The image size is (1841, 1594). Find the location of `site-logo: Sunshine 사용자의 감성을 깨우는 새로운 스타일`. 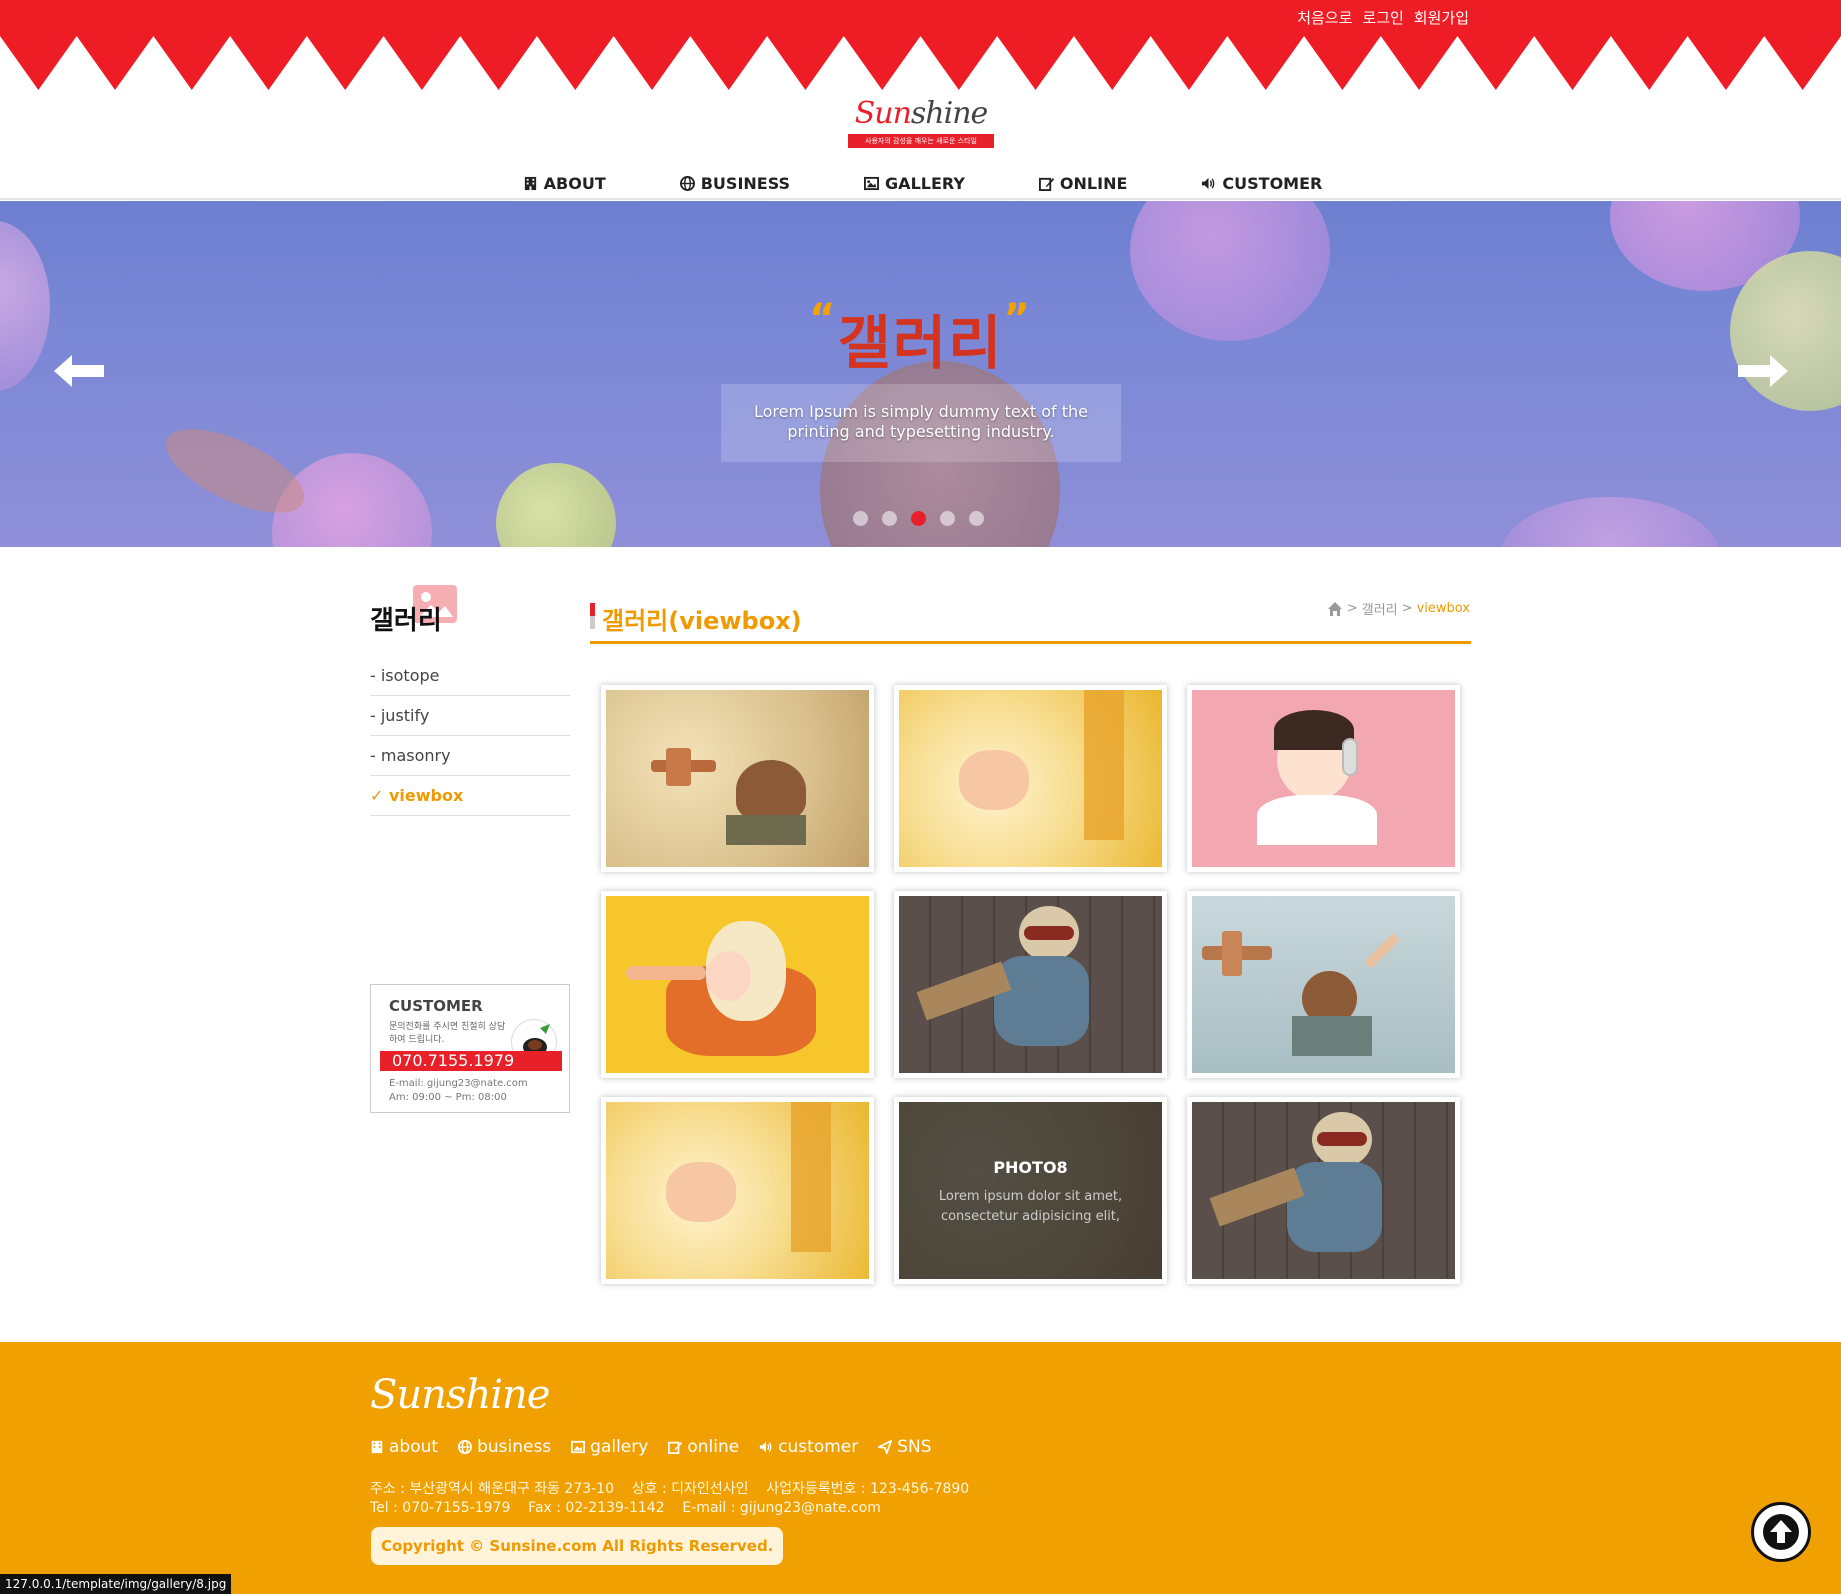

site-logo: Sunshine 사용자의 감성을 깨우는 새로운 스타일 is located at coordinates (921, 124).